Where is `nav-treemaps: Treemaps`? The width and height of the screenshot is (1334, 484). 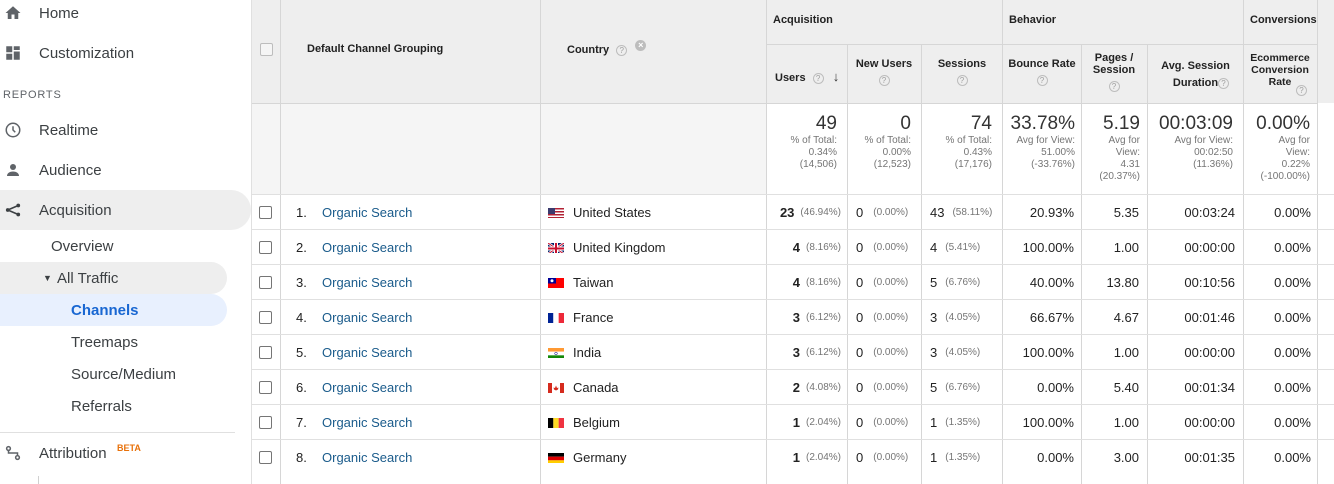
nav-treemaps: Treemaps is located at coordinates (104, 342).